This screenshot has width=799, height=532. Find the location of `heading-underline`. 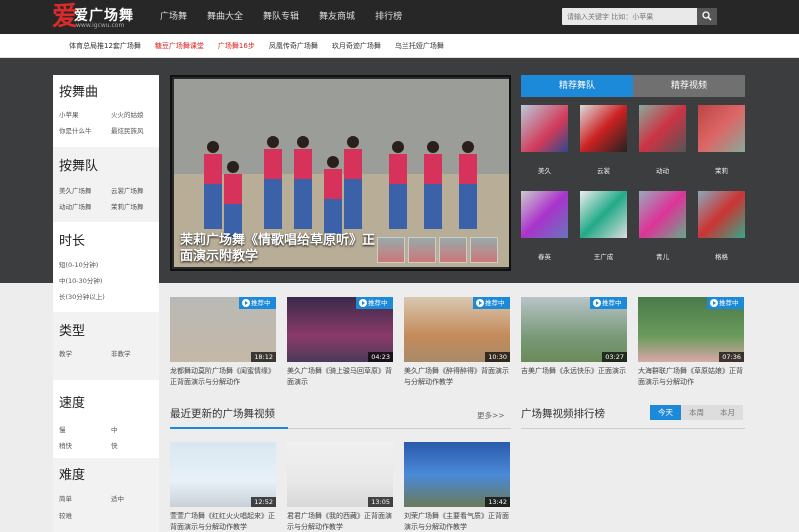

heading-underline is located at coordinates (229, 428).